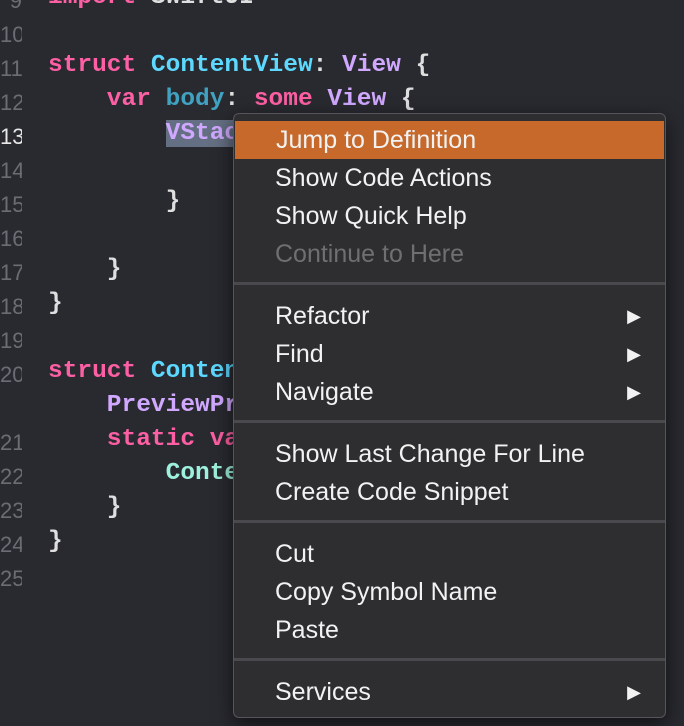 This screenshot has height=726, width=684. I want to click on menu-item-label: Create Code Snippet, so click(392, 492).